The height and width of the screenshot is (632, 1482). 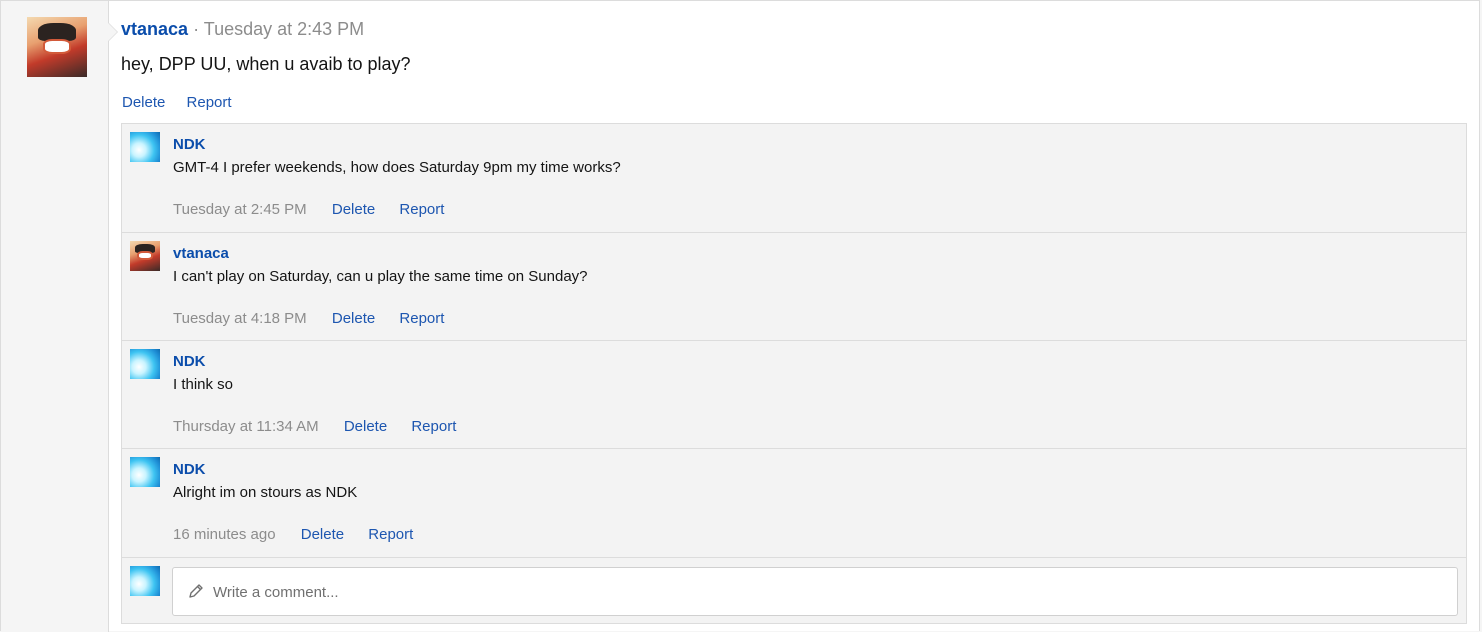 I want to click on post-header: vtanaca · Tuesday at 2:43 PM, so click(x=242, y=29).